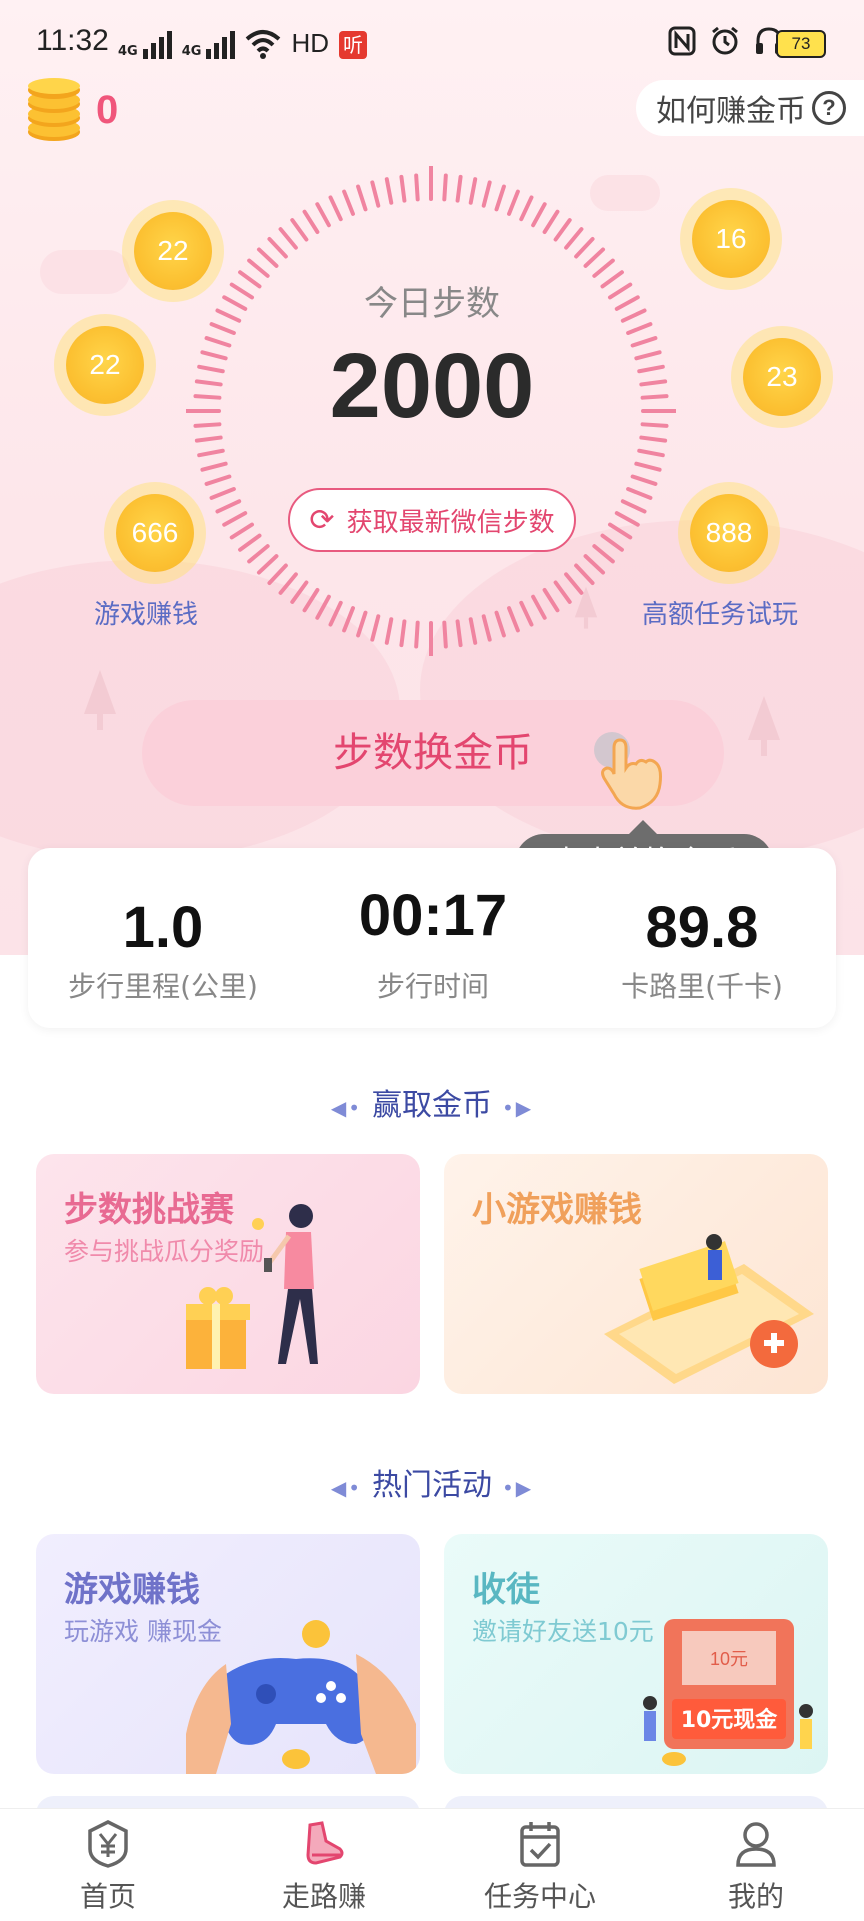 The width and height of the screenshot is (864, 1921). I want to click on coin-bubble: 23, so click(782, 377).